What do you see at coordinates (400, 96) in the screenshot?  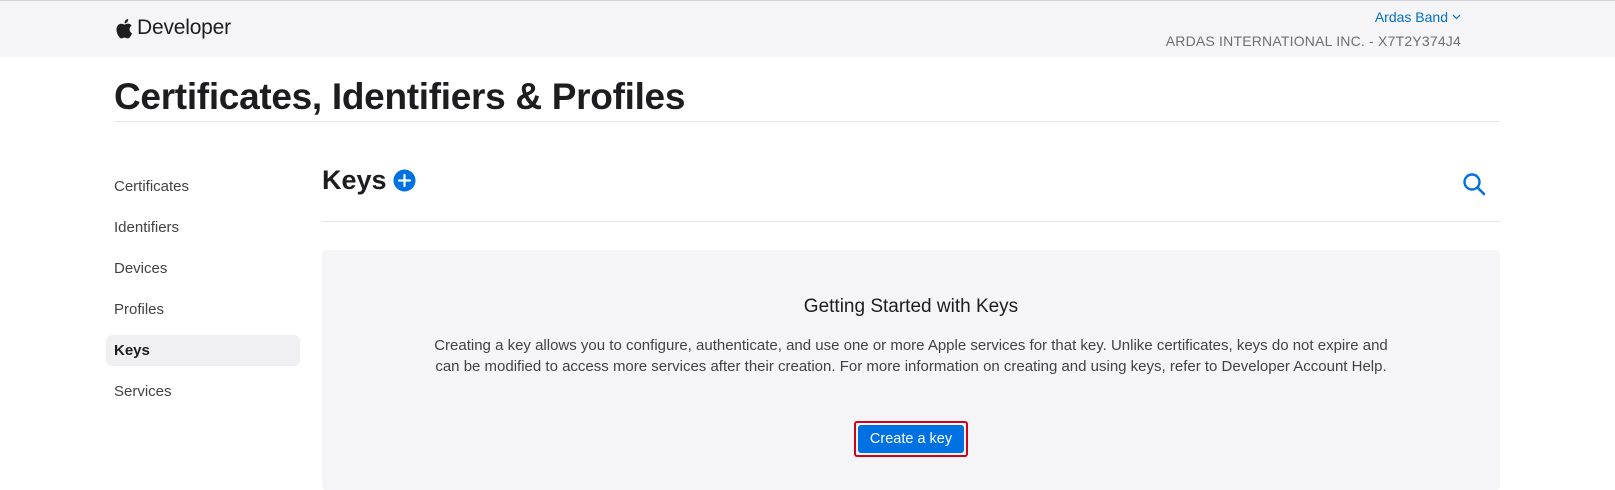 I see `page-title: Certificates, Identifiers & Profiles` at bounding box center [400, 96].